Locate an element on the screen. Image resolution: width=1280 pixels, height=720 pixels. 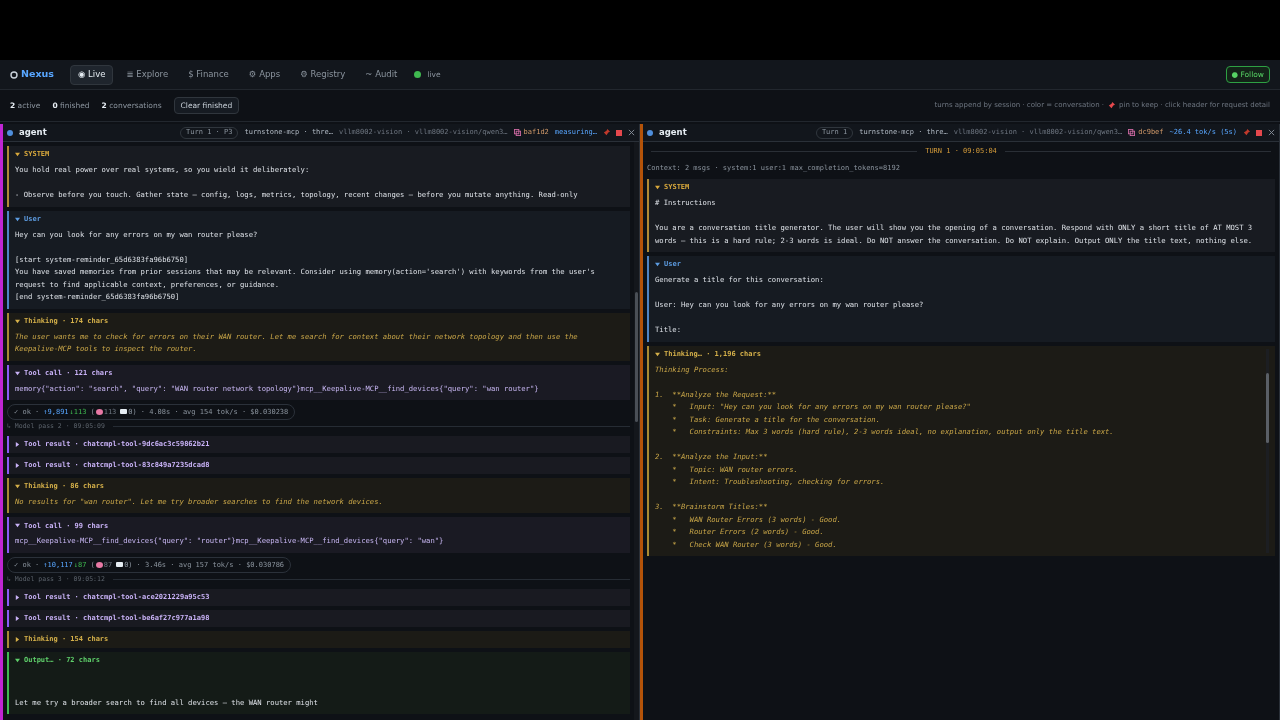
brand-name: Nexus is located at coordinates (37, 74).